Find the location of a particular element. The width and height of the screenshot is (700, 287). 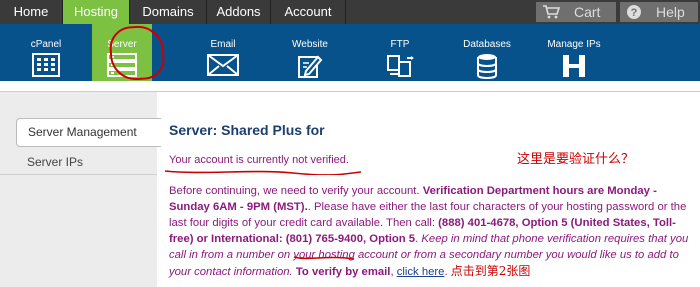

annotation-click: 点击到第2张图 is located at coordinates (490, 271).